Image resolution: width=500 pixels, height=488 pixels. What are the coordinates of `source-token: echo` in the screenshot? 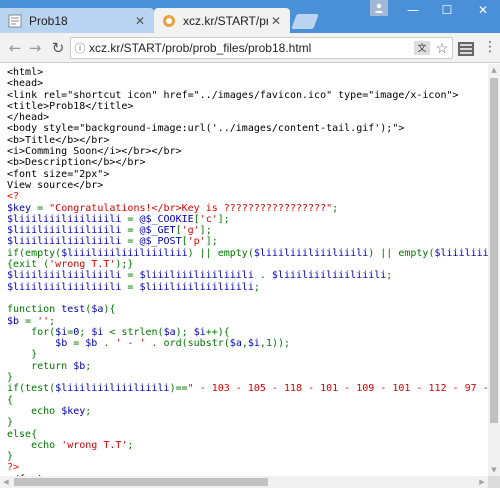 It's located at (34, 445).